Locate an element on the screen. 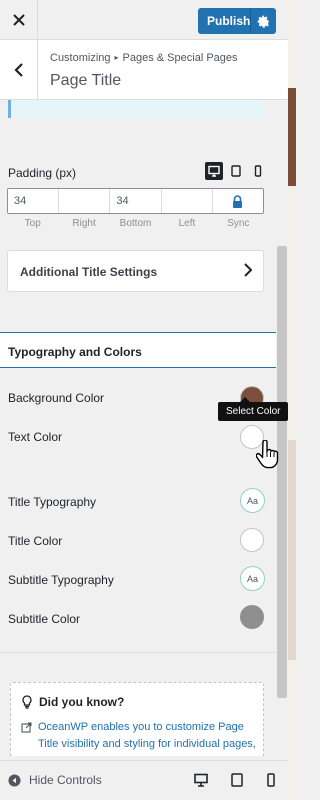  padding-inputs: 34 34 is located at coordinates (135, 201).